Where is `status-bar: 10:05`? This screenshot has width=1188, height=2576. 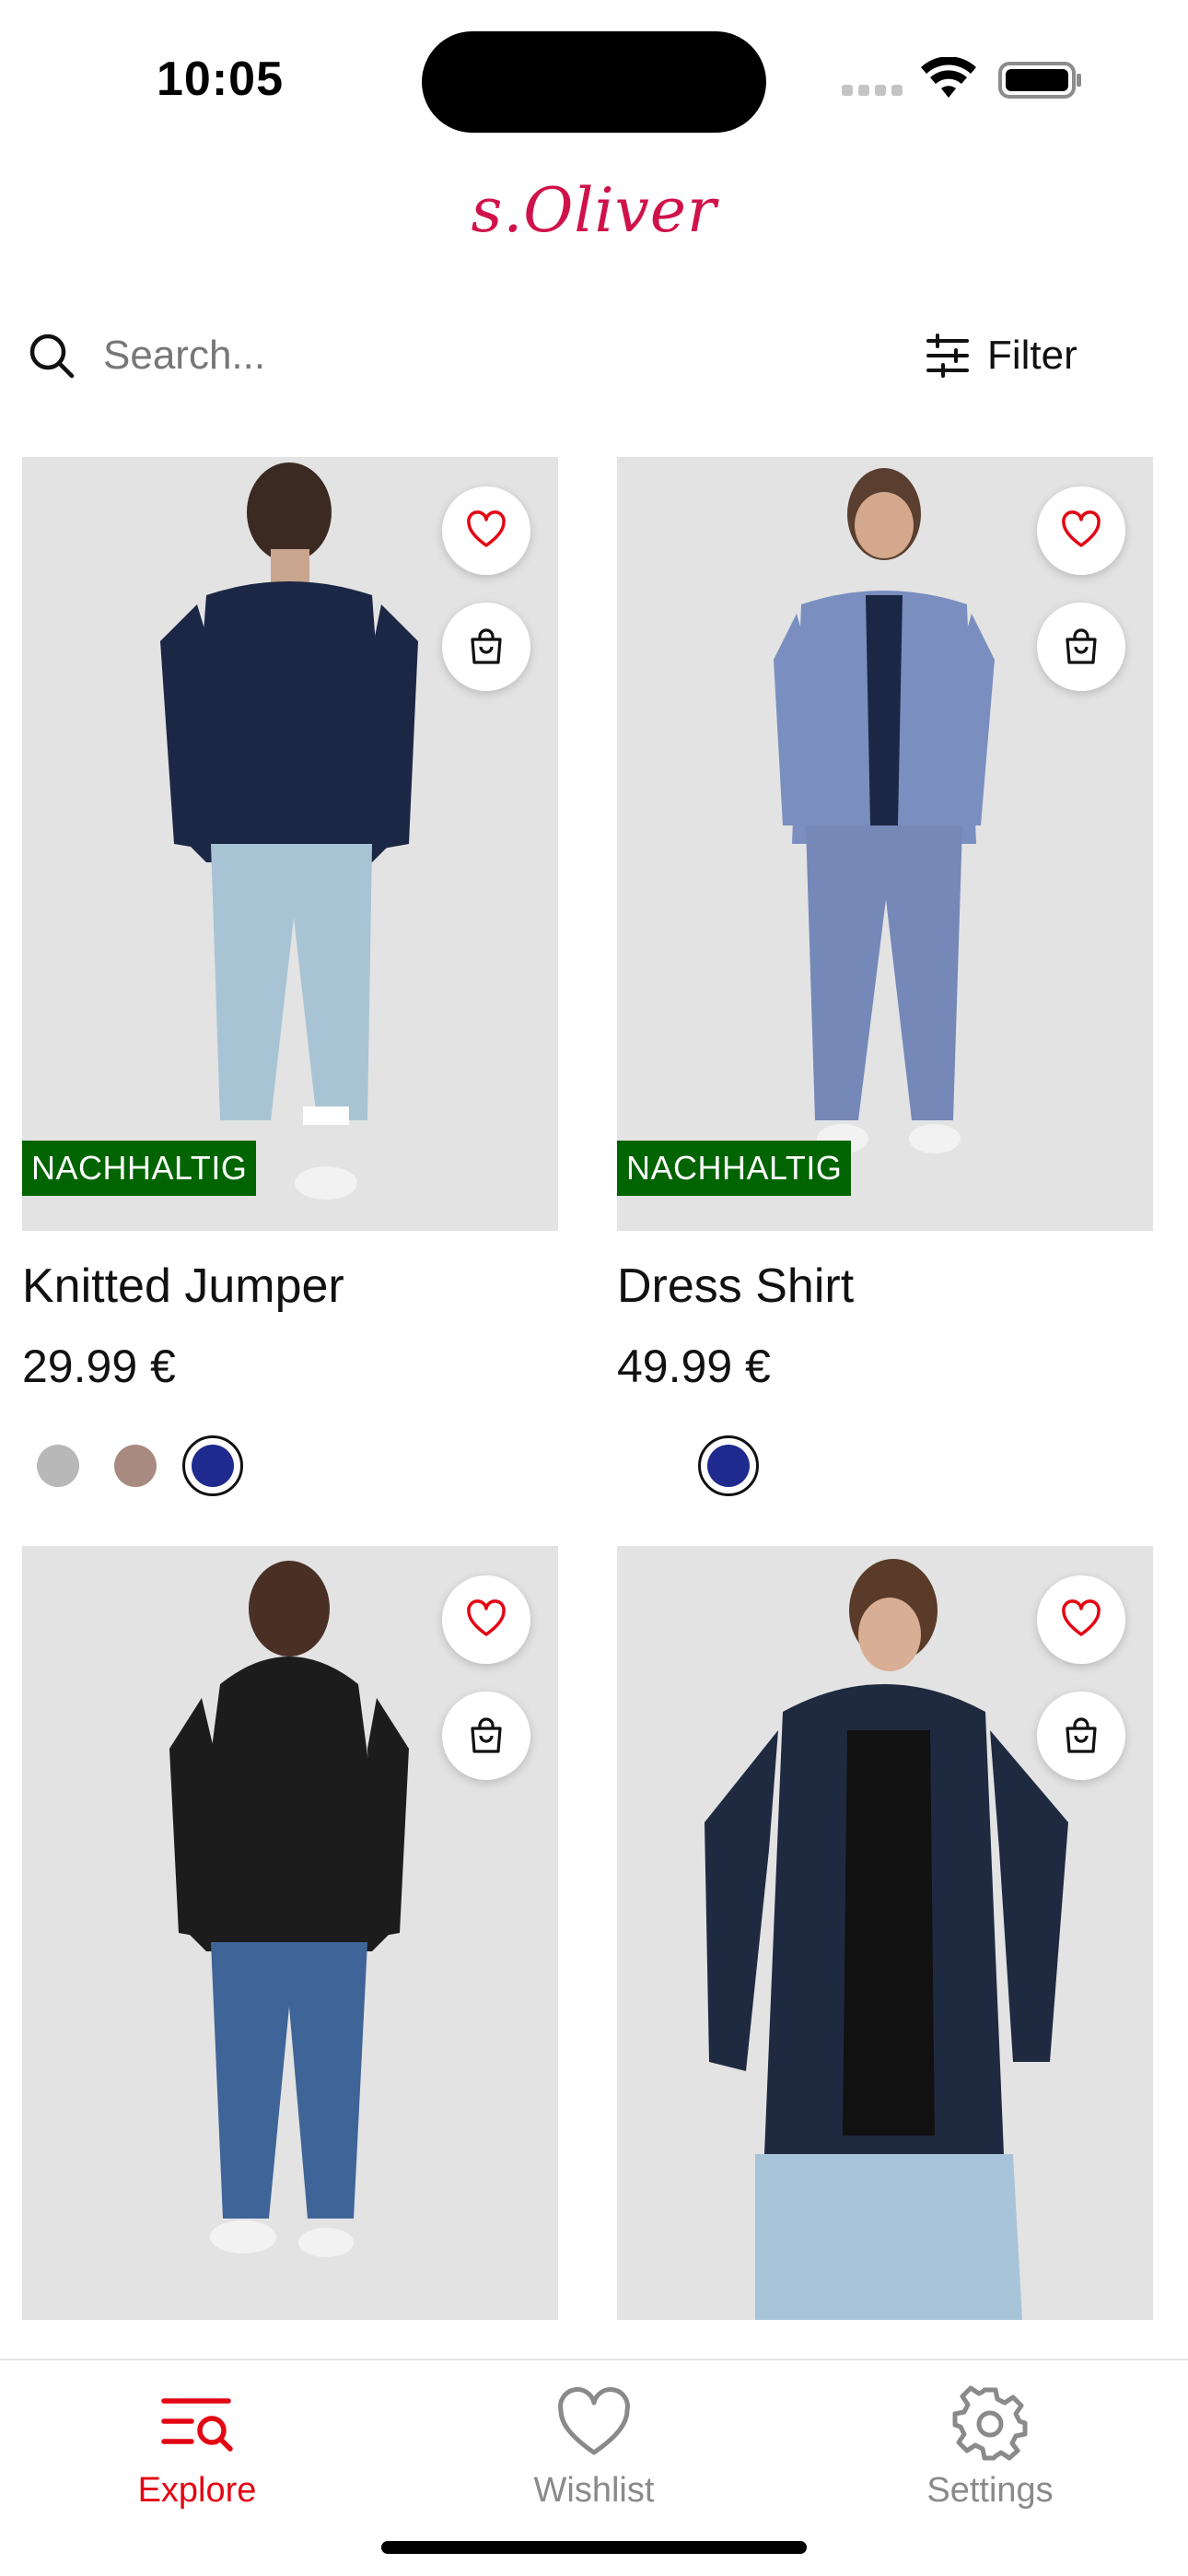 status-bar: 10:05 is located at coordinates (594, 78).